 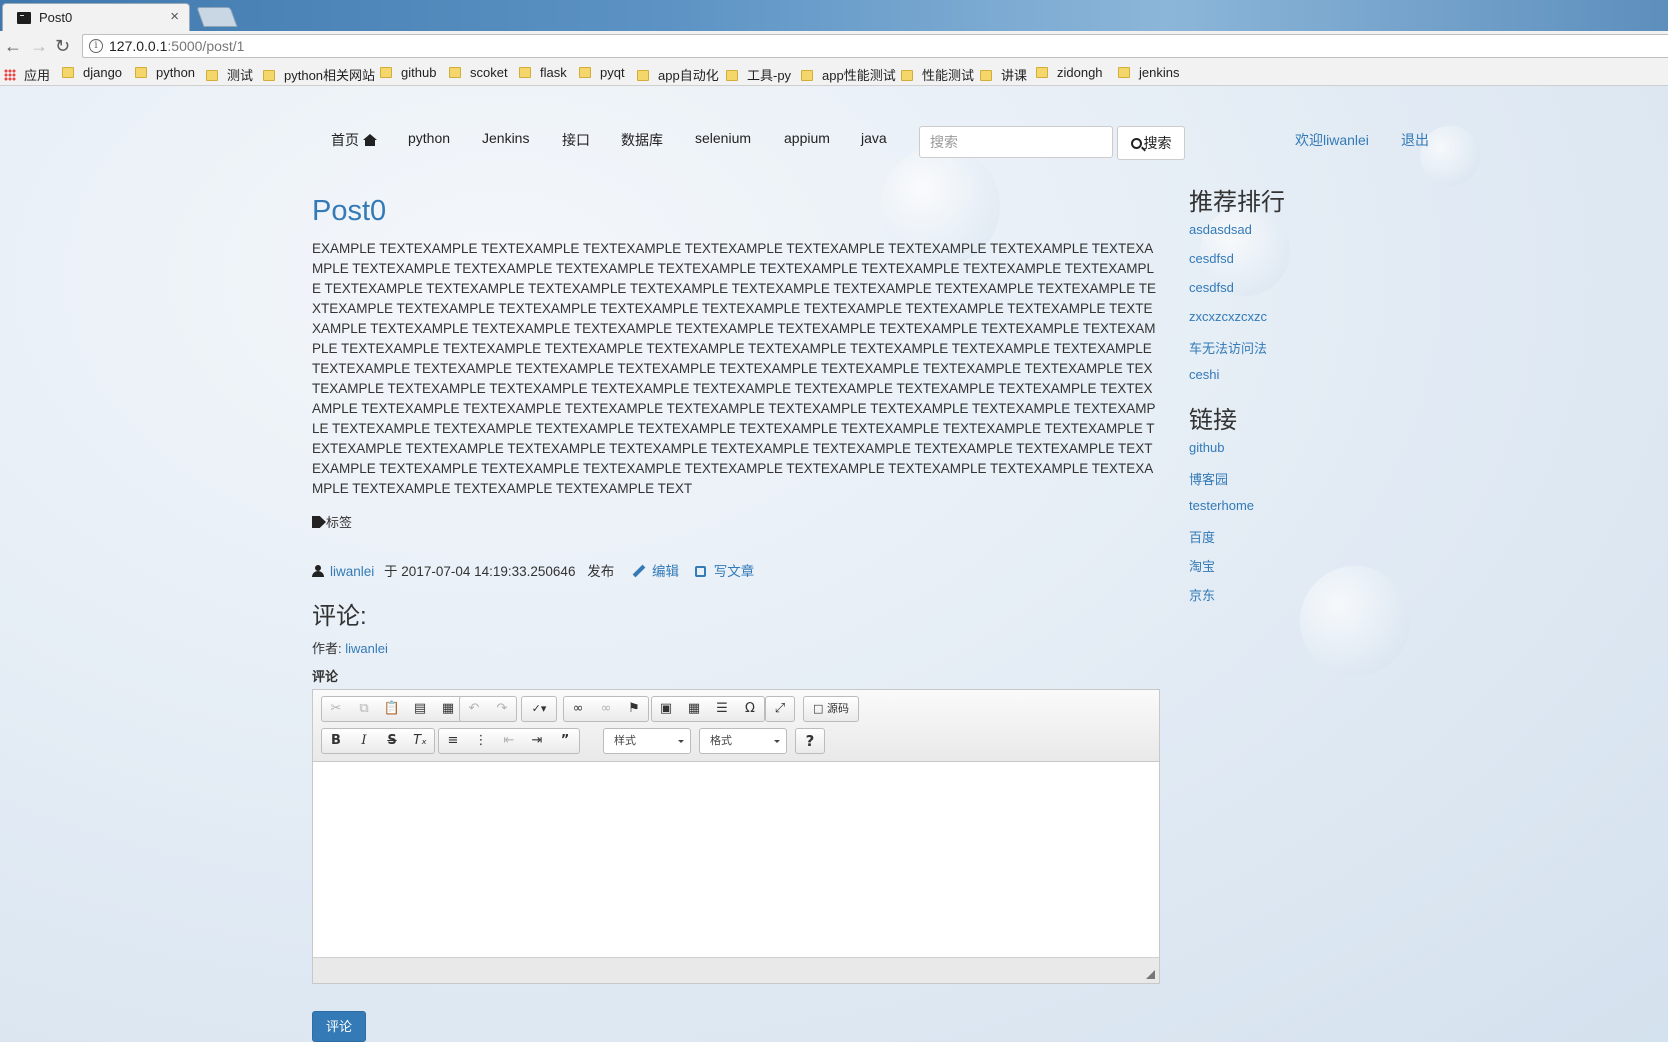 I want to click on info-icon: i, so click(x=96, y=46).